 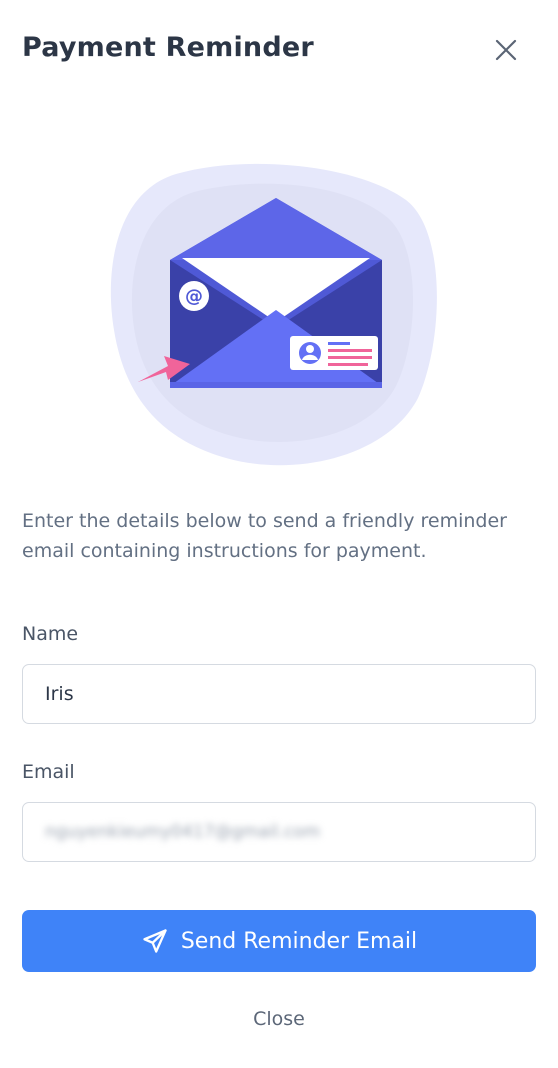 What do you see at coordinates (299, 941) in the screenshot?
I see `send-reminder-label: Send Reminder Email` at bounding box center [299, 941].